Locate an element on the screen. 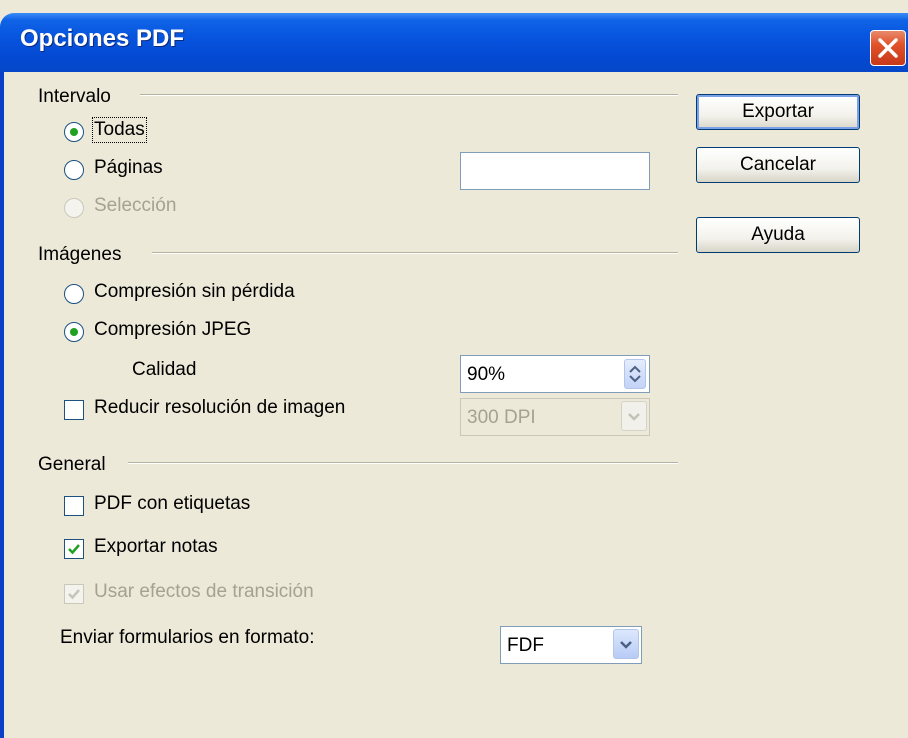 The height and width of the screenshot is (738, 908). radio-lossless-compression-label: Compresión sin pérdida is located at coordinates (194, 292).